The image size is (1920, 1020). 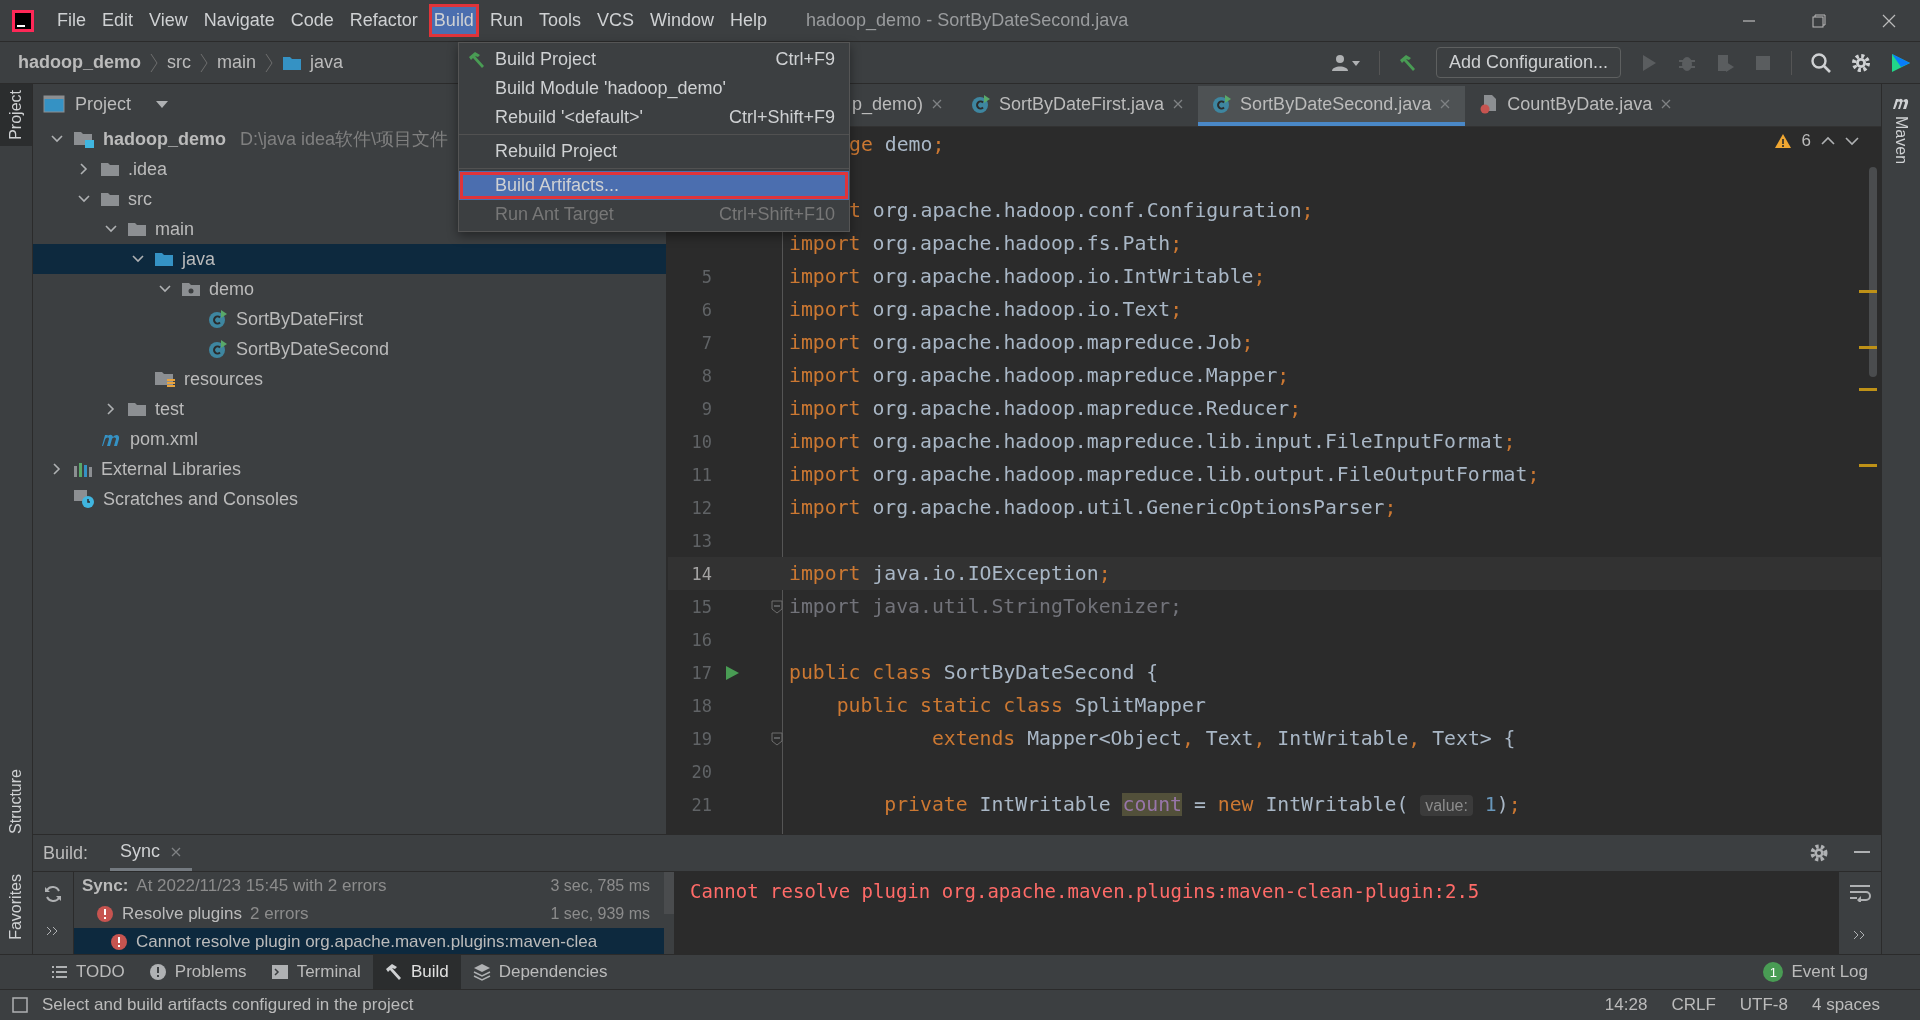 I want to click on tree-item: SortByDateFirst, so click(x=349, y=319).